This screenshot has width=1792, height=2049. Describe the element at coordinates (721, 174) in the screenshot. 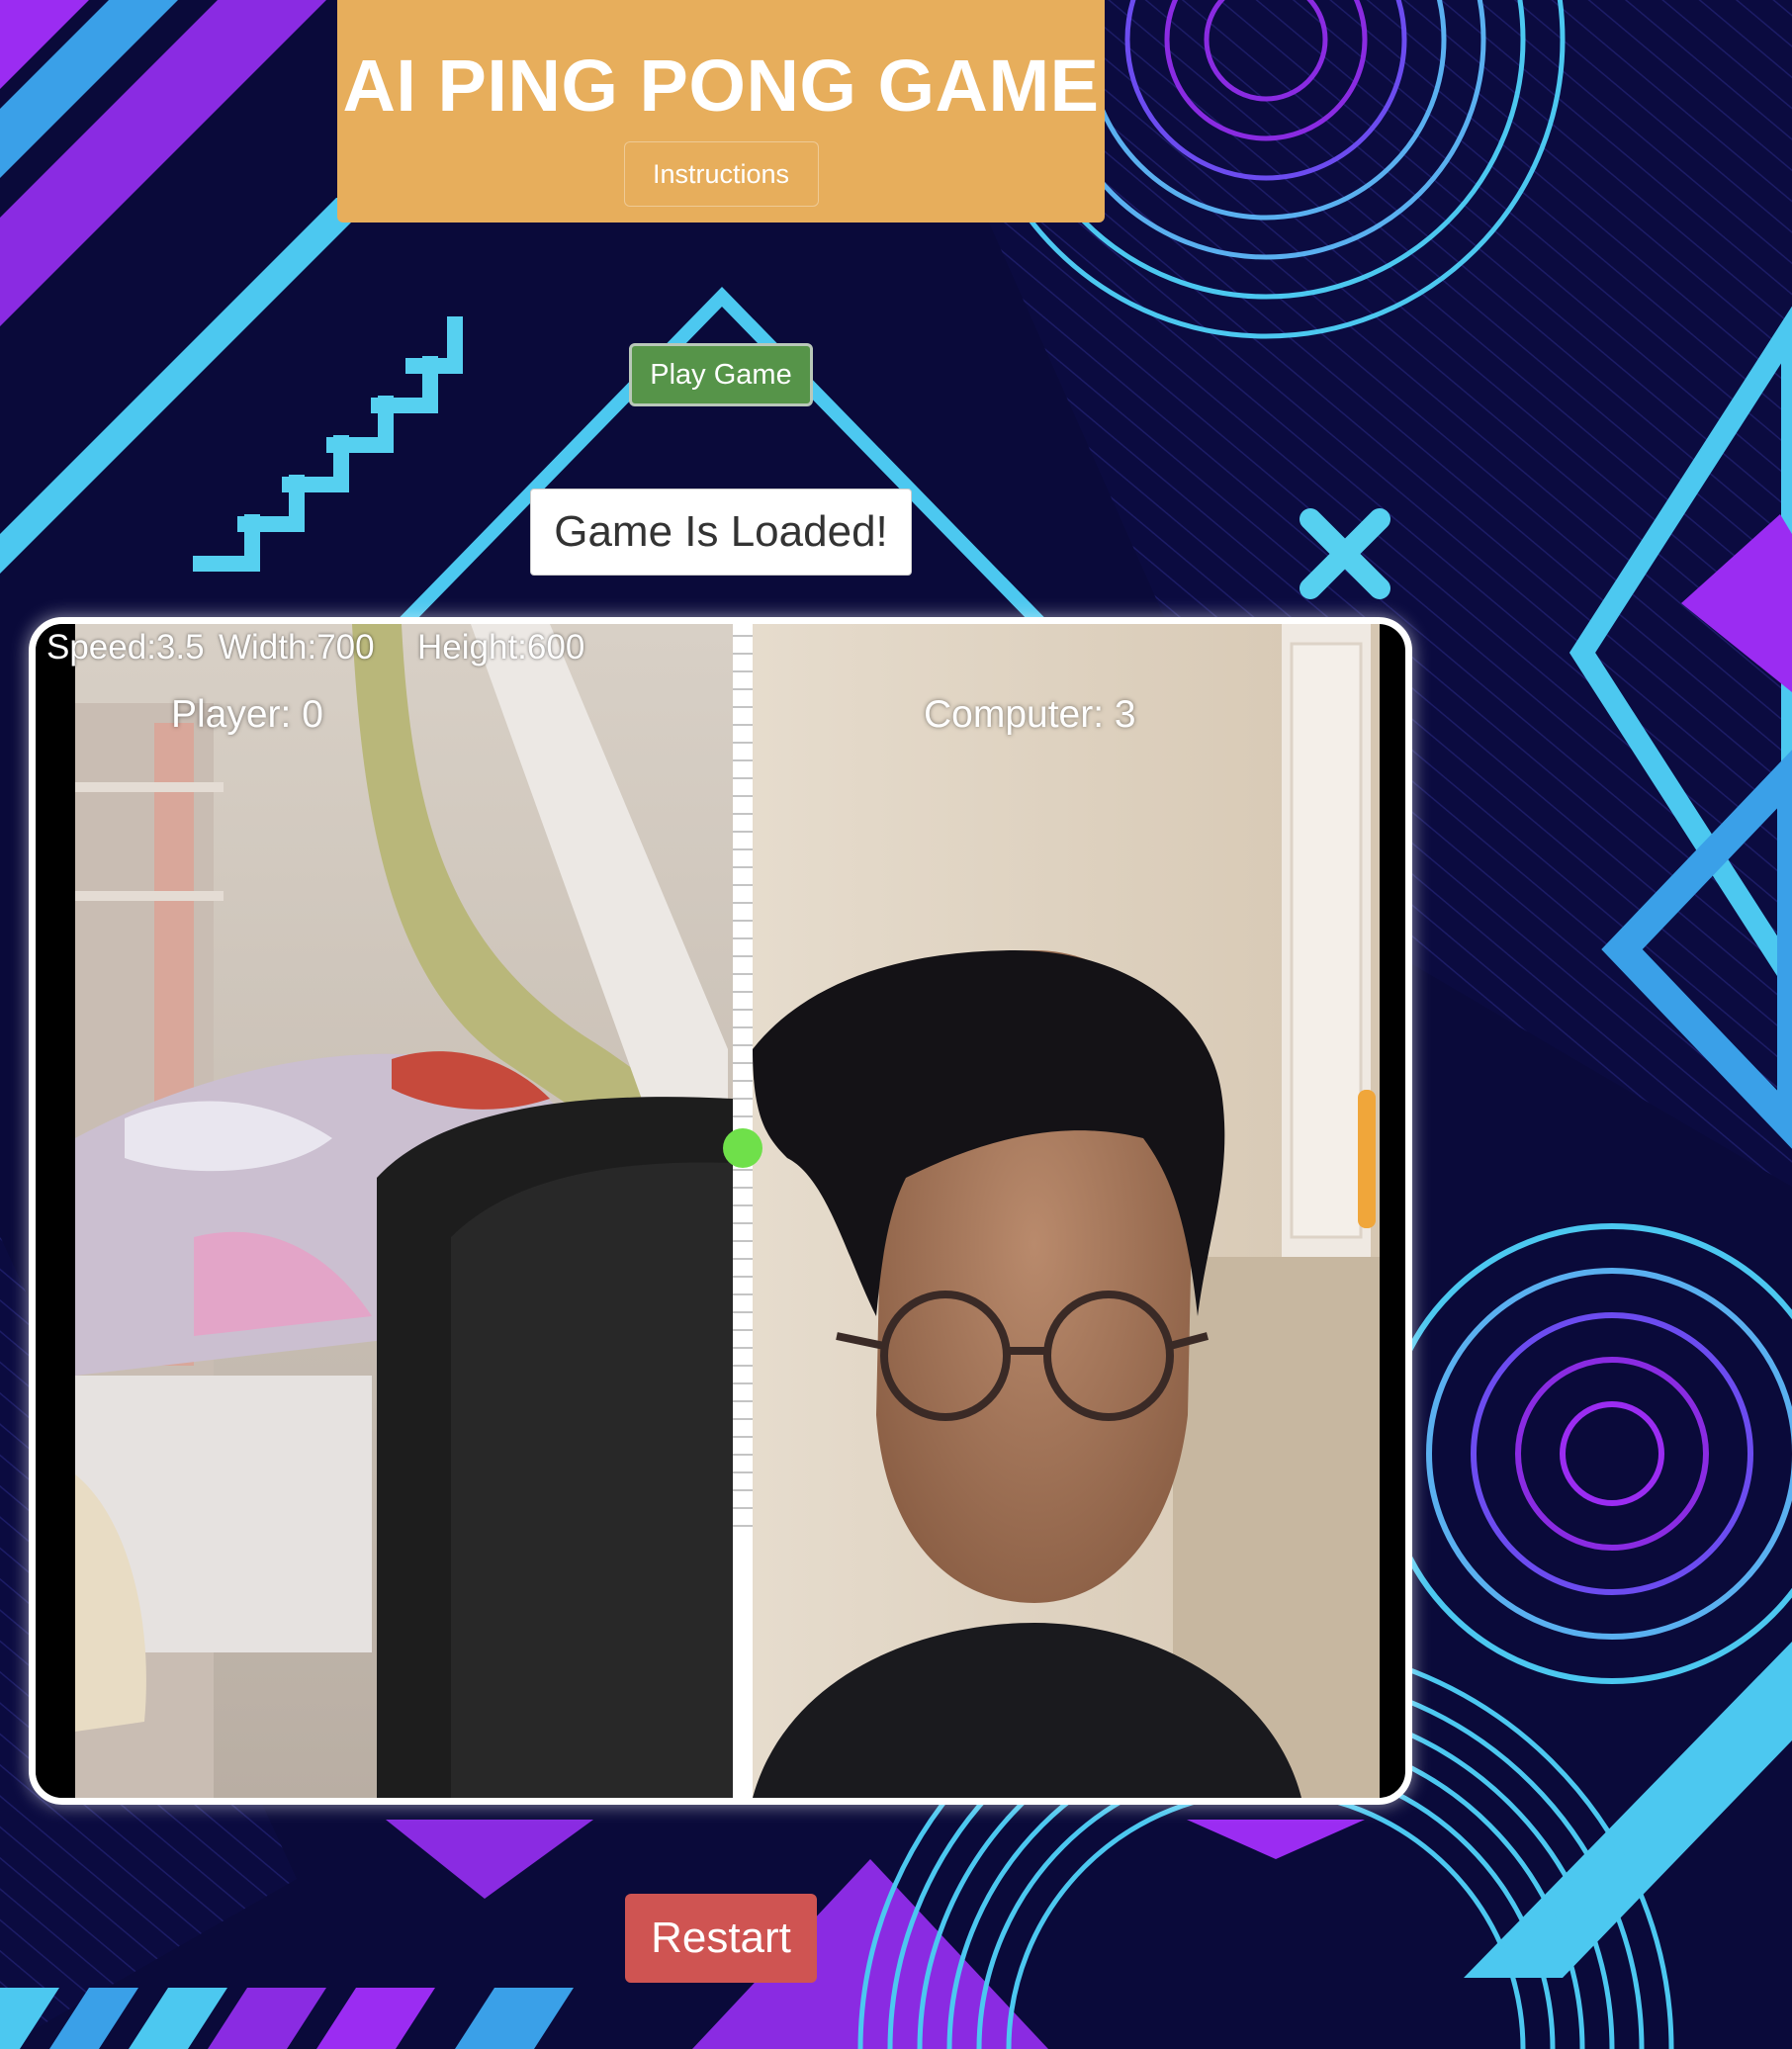

I see `instructions-button: Instructions` at that location.